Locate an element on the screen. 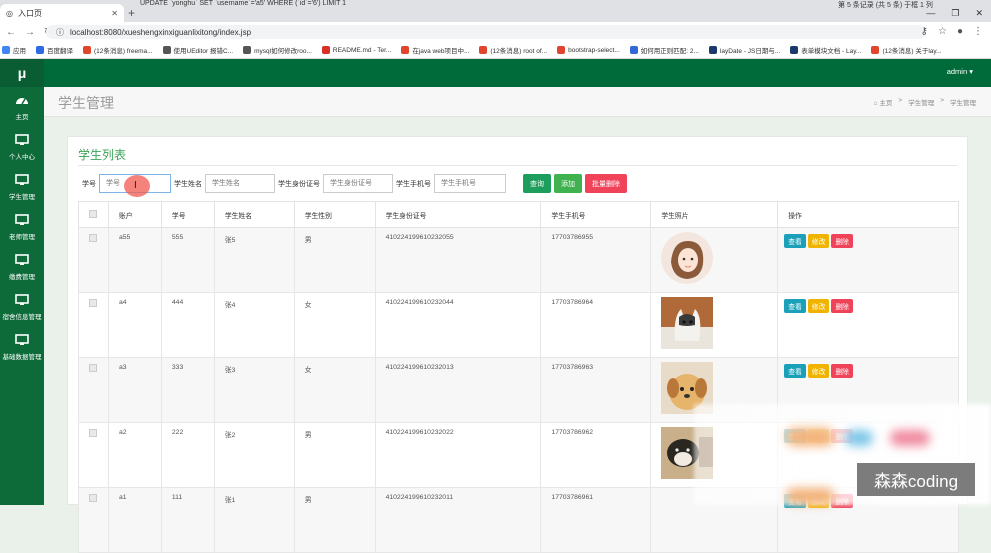 Image resolution: width=991 pixels, height=553 pixels. account-icon: ● is located at coordinates (960, 31).